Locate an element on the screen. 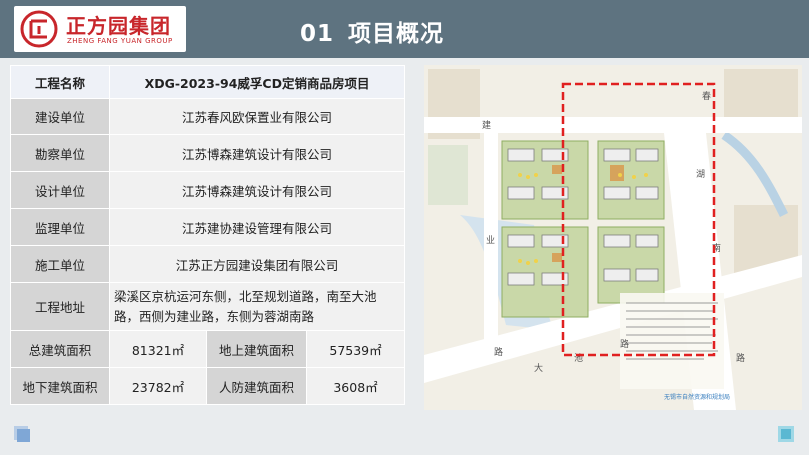 The height and width of the screenshot is (455, 809). row-label: 监理单位 is located at coordinates (60, 227).